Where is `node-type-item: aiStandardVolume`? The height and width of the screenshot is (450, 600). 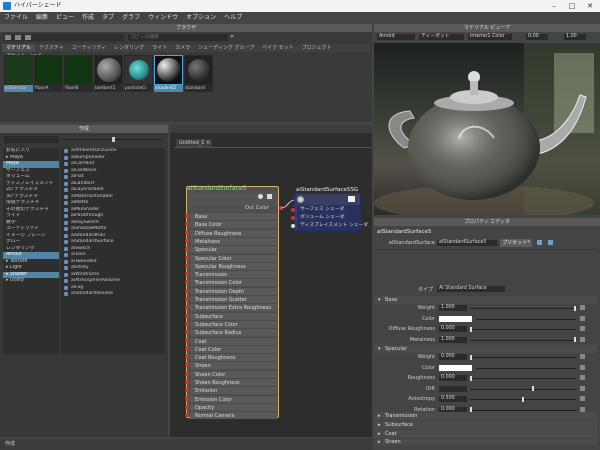
node-type-item: aiStandardVolume is located at coordinates (113, 294).